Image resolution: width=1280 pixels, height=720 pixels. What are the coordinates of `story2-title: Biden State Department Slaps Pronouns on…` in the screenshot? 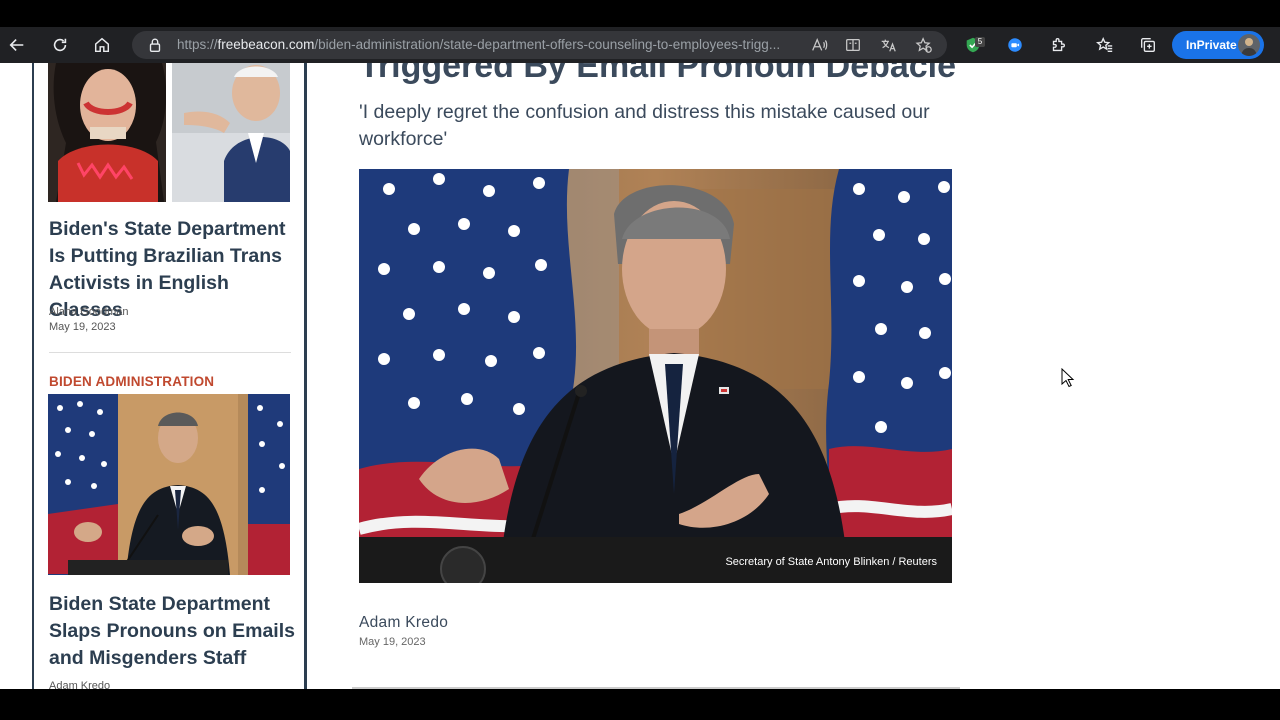 It's located at (174, 631).